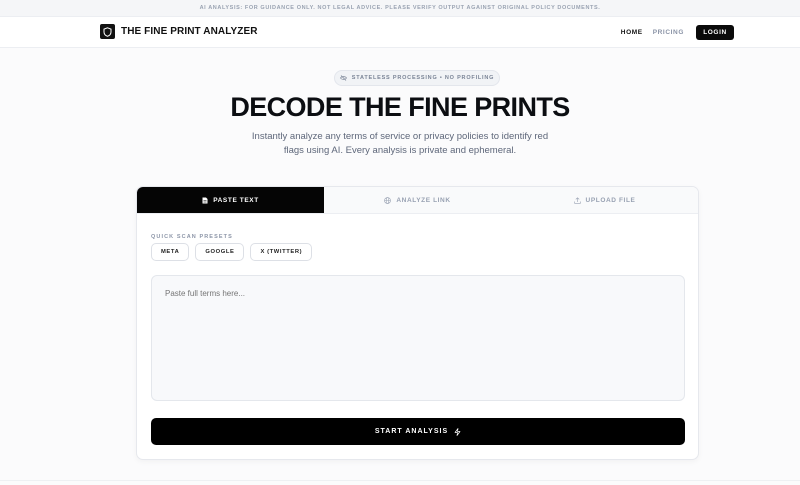  Describe the element at coordinates (400, 480) in the screenshot. I see `footer-divider` at that location.